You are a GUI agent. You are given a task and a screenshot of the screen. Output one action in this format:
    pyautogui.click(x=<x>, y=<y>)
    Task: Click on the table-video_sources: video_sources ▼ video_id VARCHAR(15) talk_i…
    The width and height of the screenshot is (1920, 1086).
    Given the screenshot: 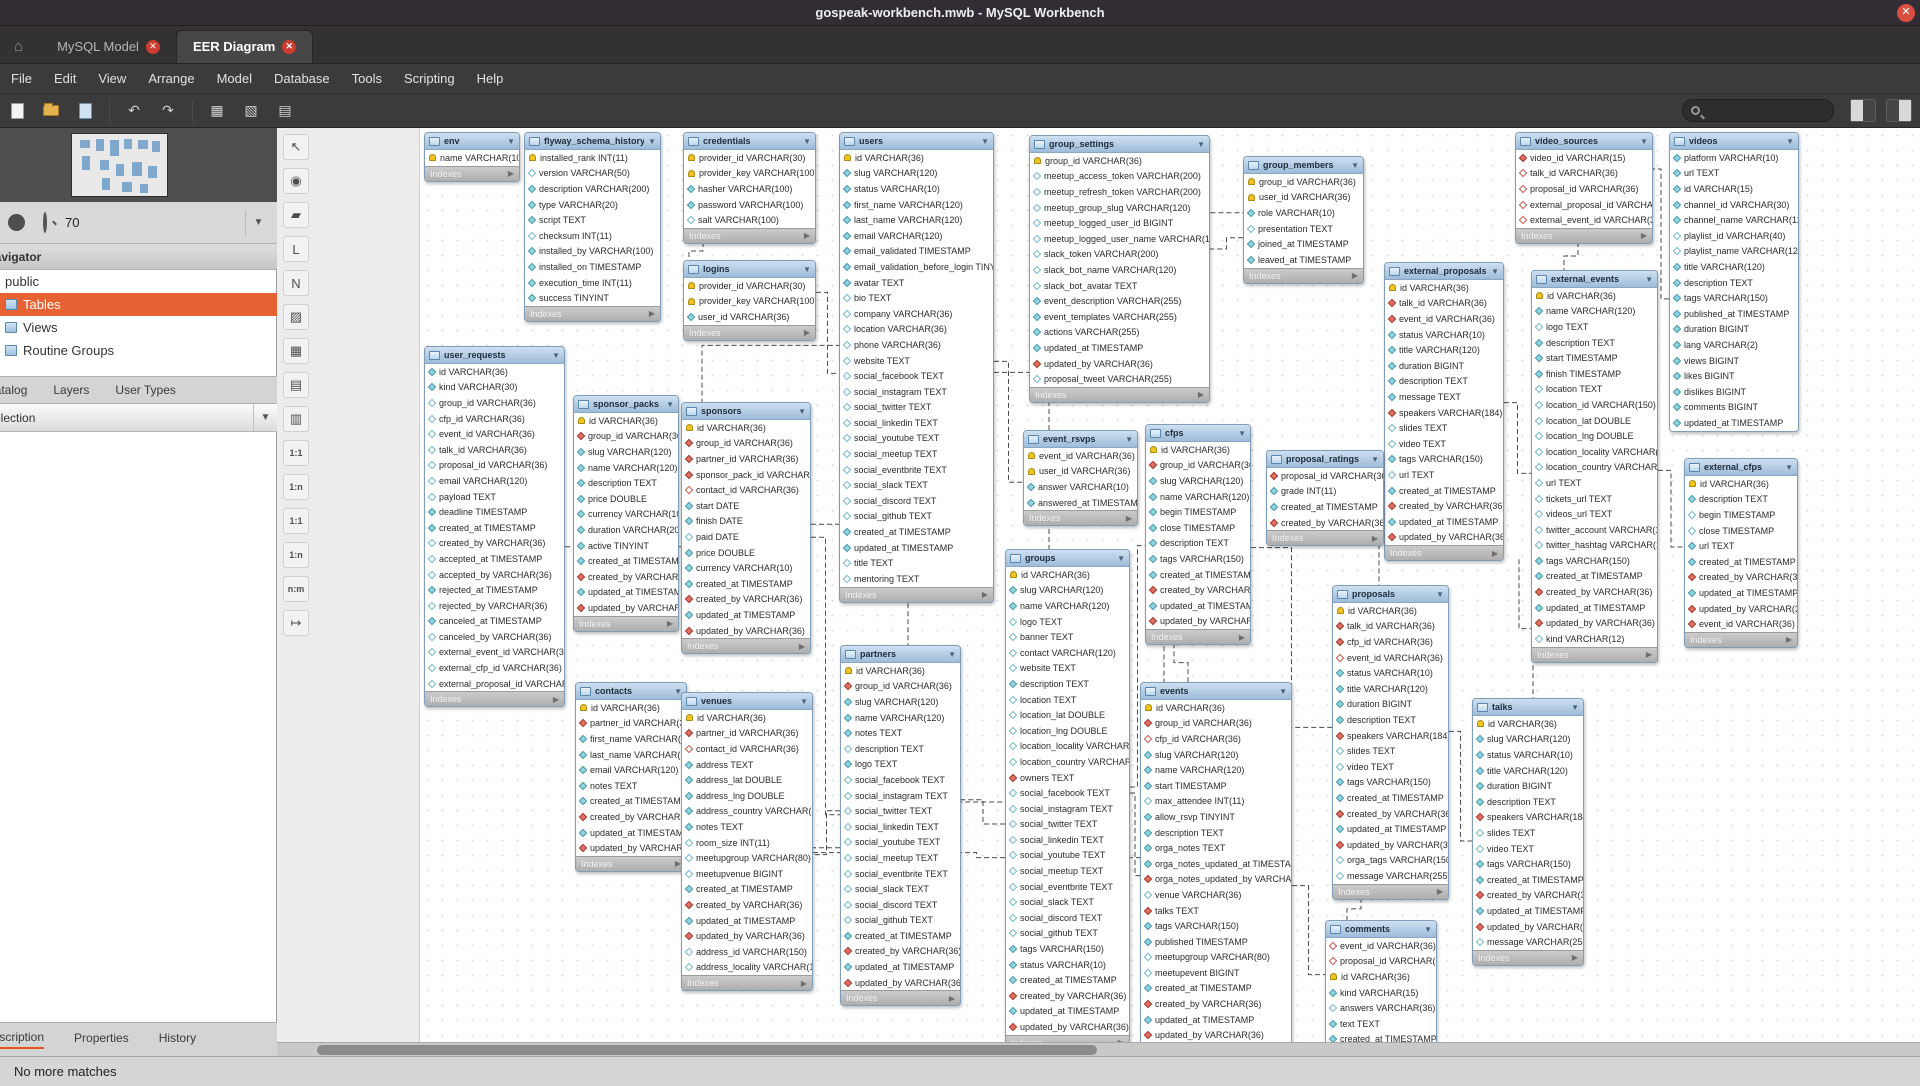 What is the action you would take?
    pyautogui.click(x=1584, y=188)
    